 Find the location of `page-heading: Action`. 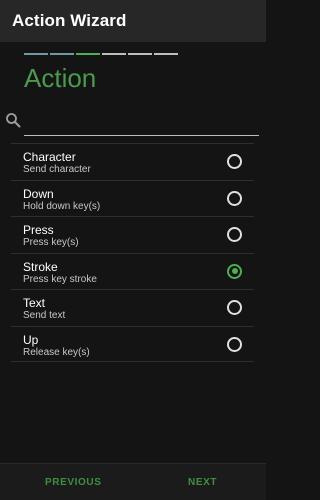

page-heading: Action is located at coordinates (60, 78).